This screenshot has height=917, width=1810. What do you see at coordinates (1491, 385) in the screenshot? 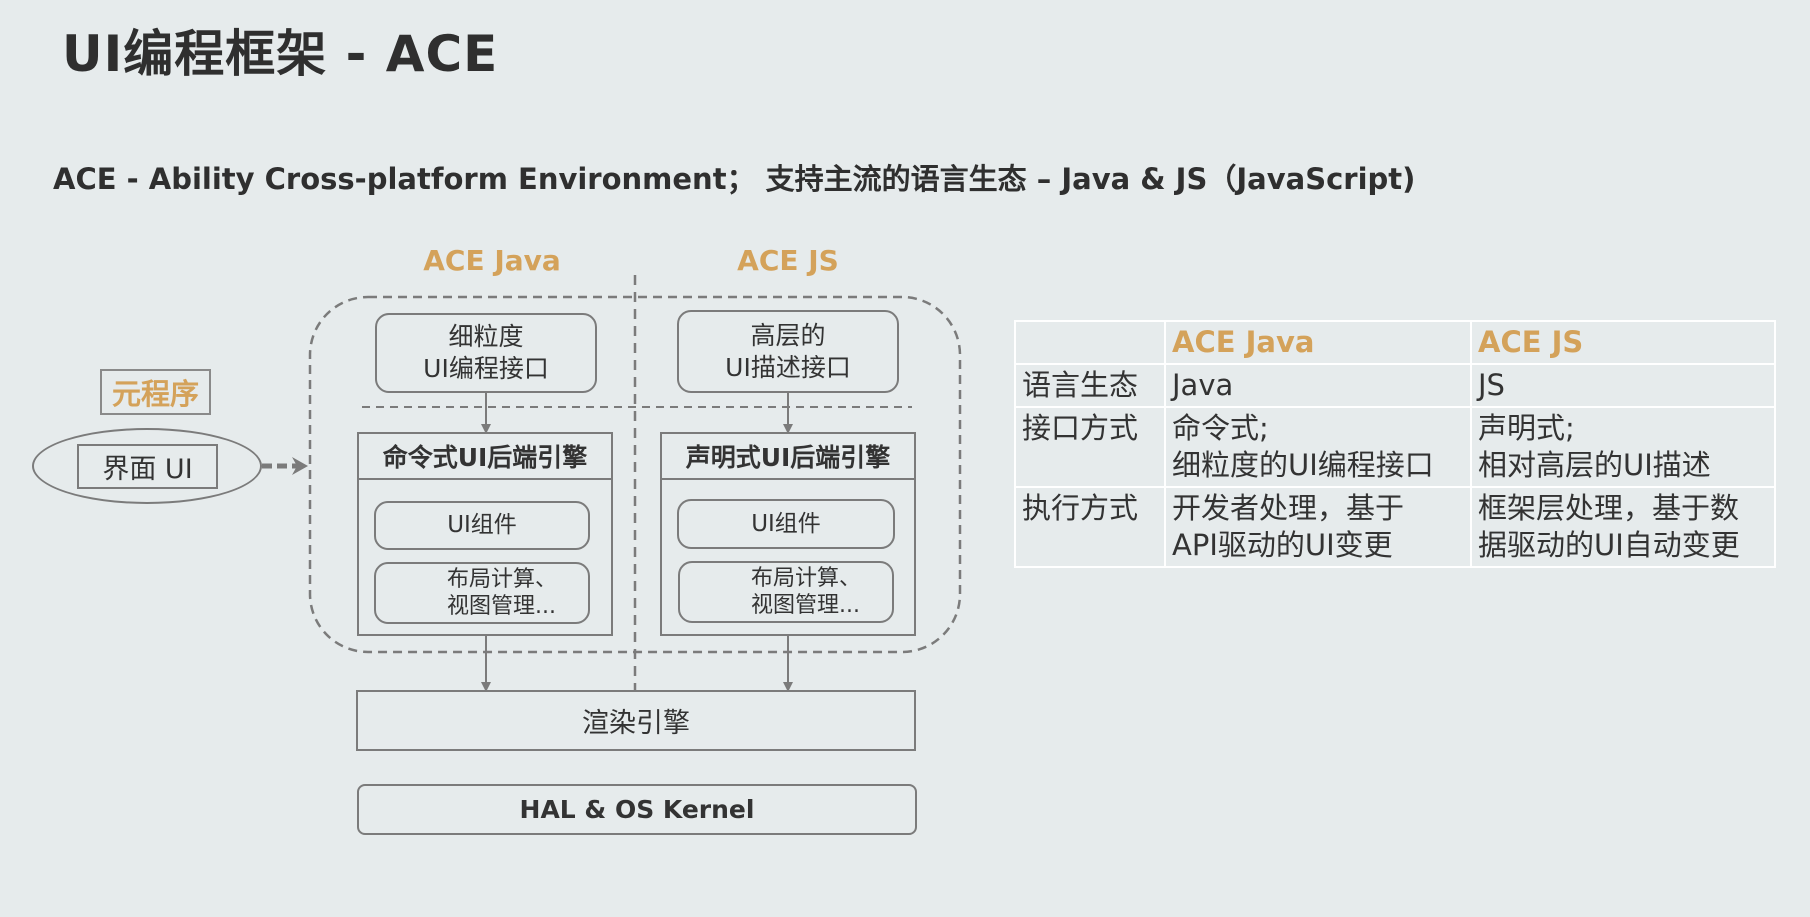
I see `table-cell-line: JS` at bounding box center [1491, 385].